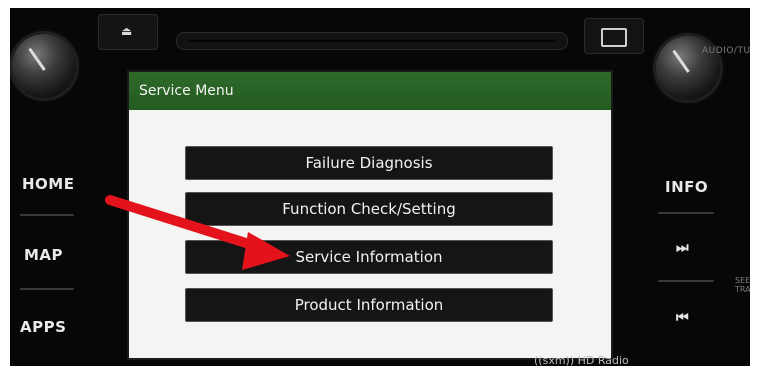  I want to click on audio-tune-label: AUDIO/TUN, so click(726, 51).